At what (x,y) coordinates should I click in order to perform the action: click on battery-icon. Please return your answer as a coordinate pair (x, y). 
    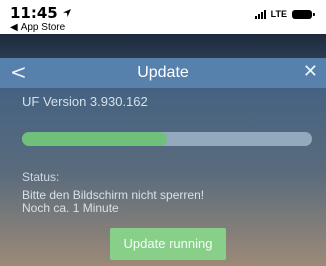
    Looking at the image, I should click on (303, 14).